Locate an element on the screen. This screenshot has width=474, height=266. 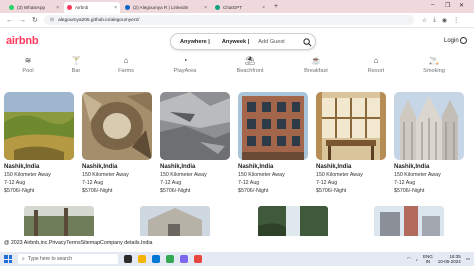
bar-icon: 🍸 is located at coordinates (76, 60).